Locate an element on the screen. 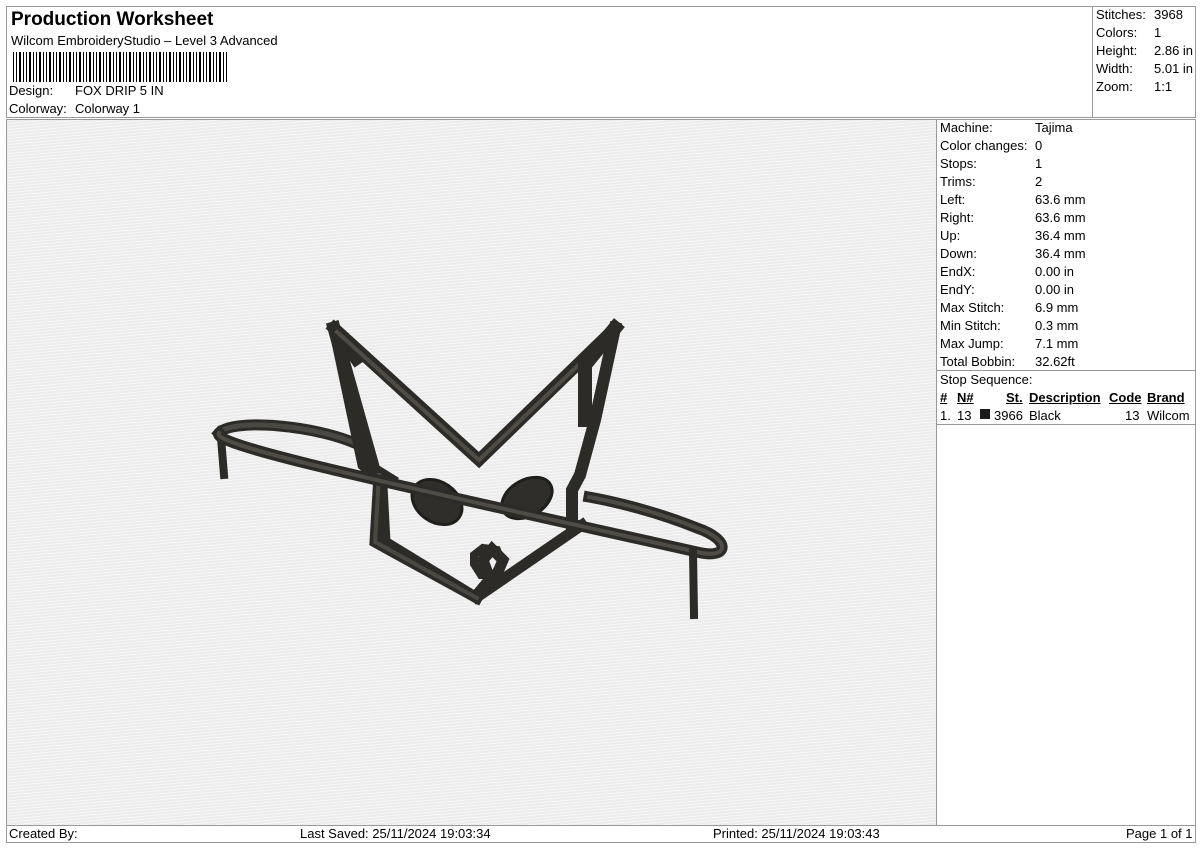  row-code: 13 is located at coordinates (1132, 415).